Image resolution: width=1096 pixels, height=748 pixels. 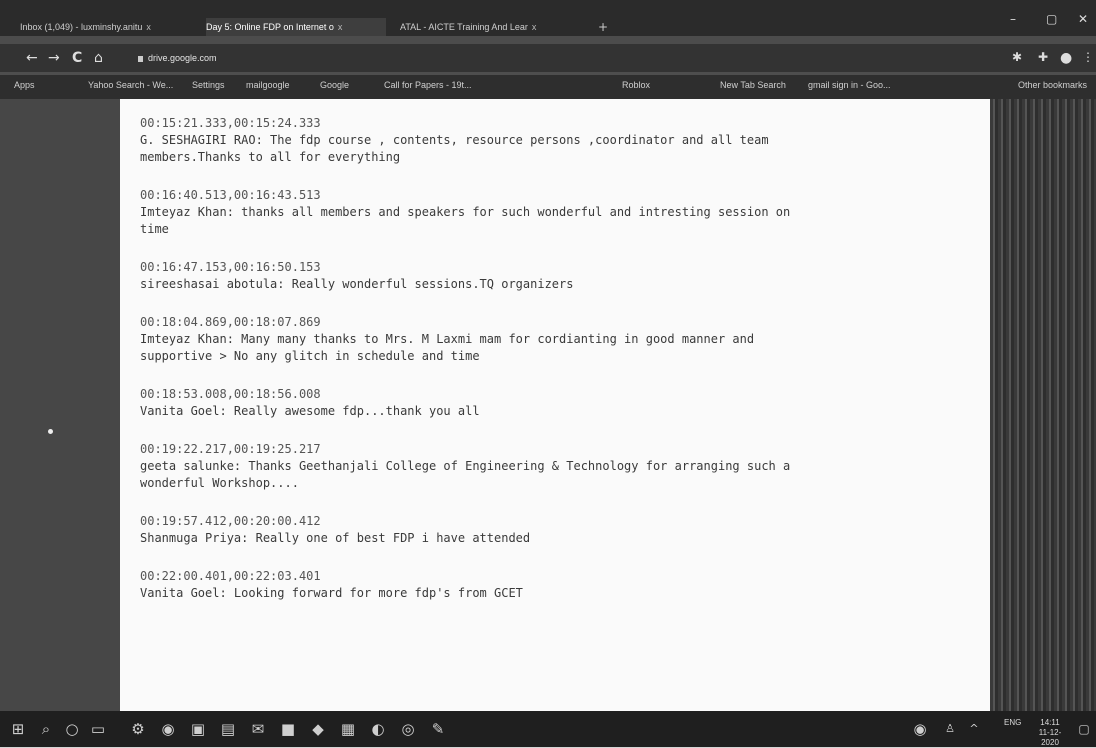 I want to click on timestamp: 00:19:57.412,00:20:00.412, so click(x=230, y=521).